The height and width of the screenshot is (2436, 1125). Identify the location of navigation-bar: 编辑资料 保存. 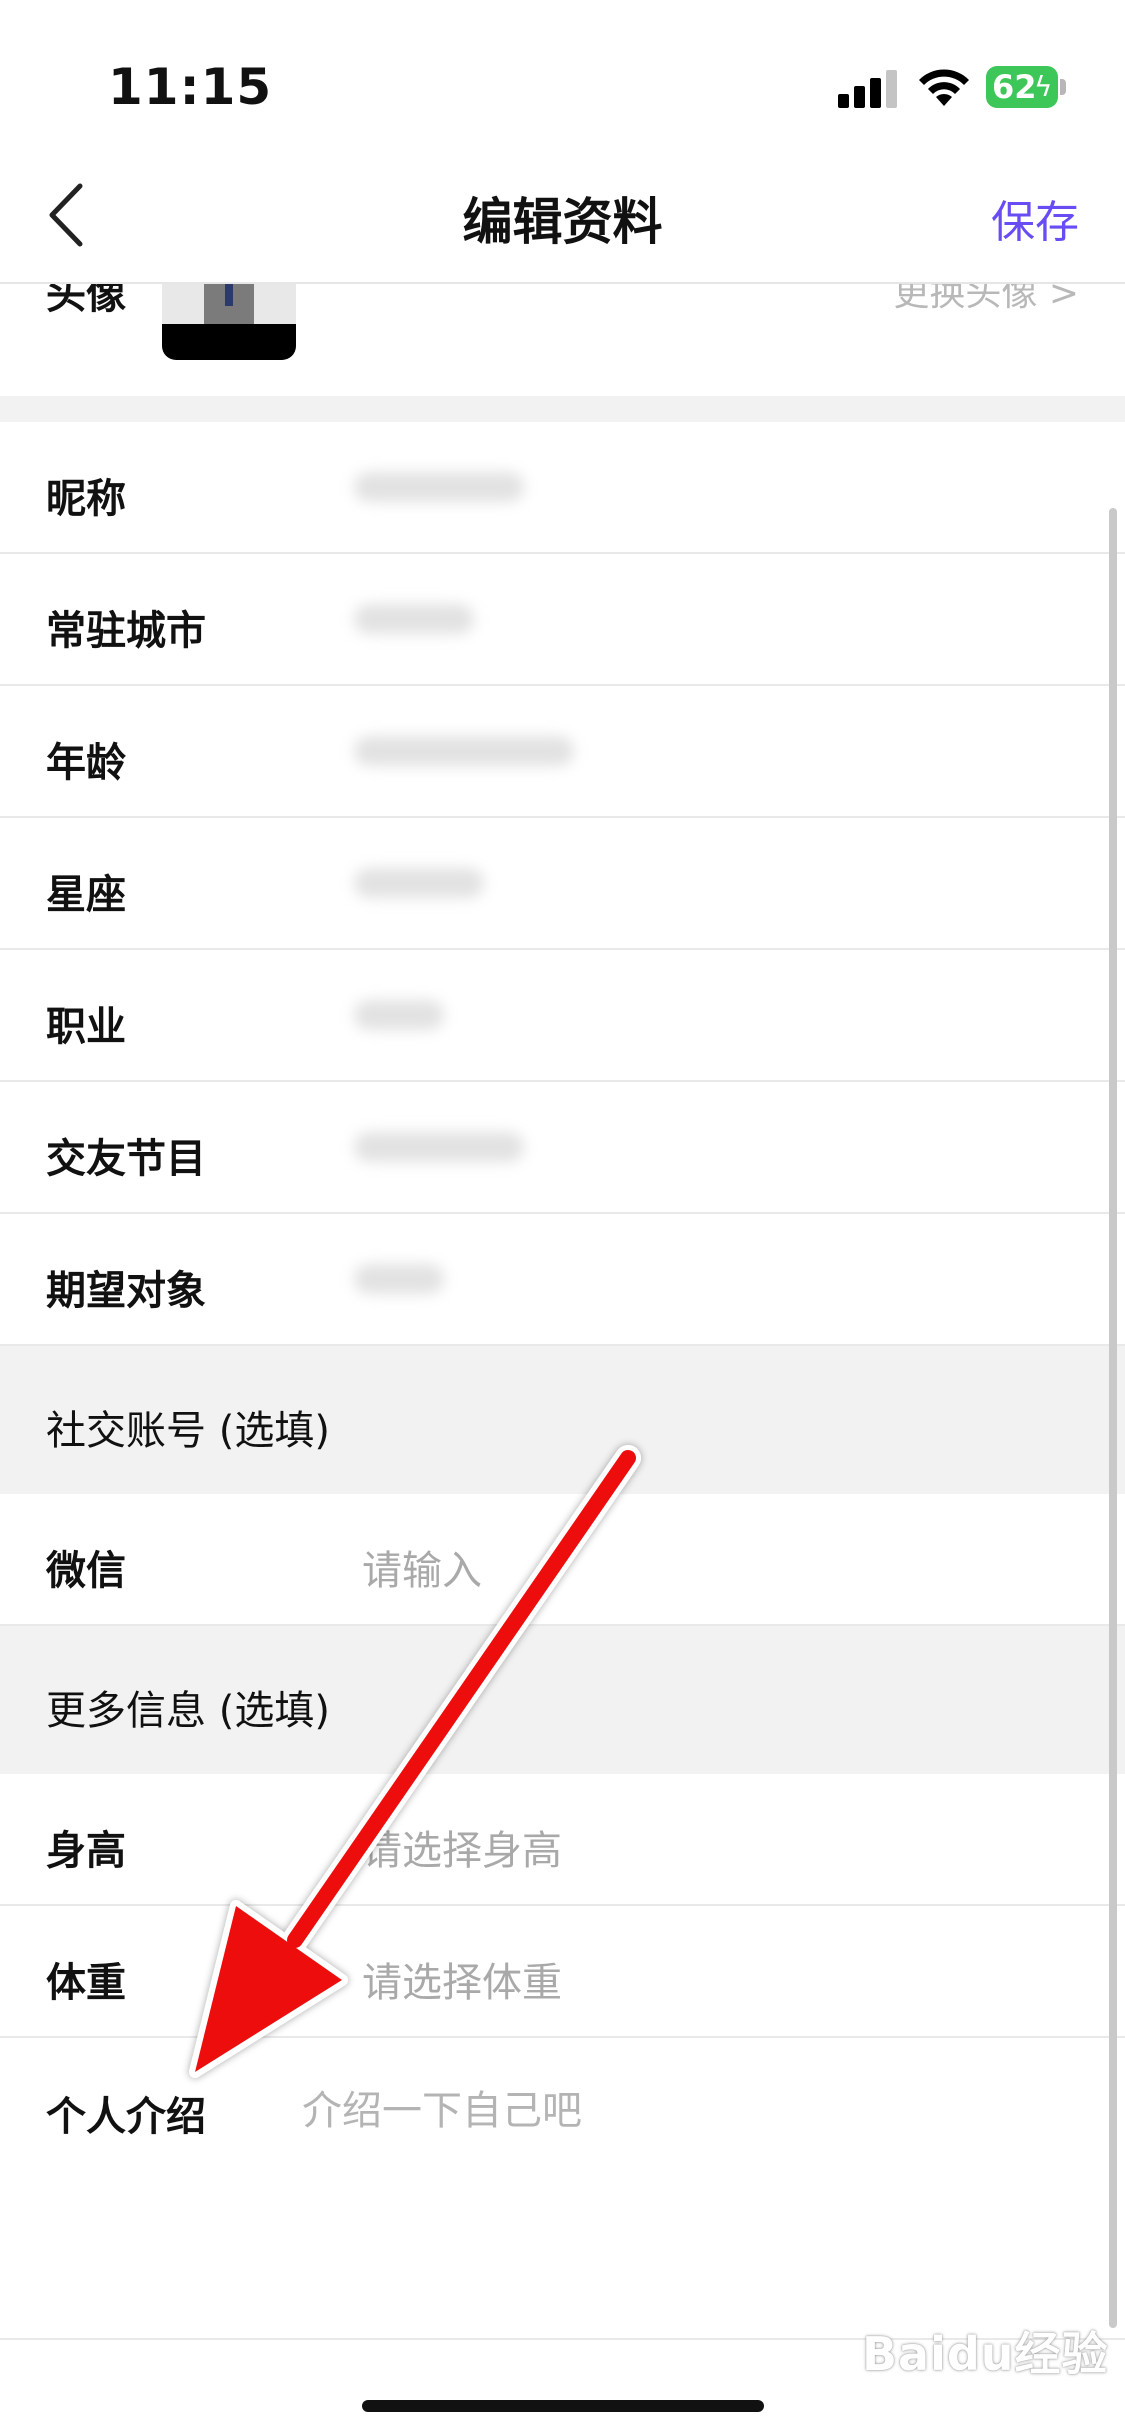
(562, 217).